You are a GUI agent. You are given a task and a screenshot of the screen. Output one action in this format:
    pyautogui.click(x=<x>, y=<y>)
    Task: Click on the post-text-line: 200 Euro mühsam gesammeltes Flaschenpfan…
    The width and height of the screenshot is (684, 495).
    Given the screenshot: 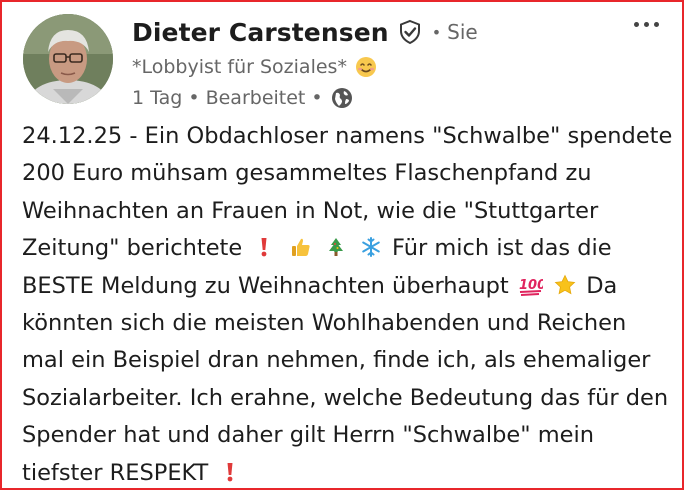 What is the action you would take?
    pyautogui.click(x=307, y=173)
    